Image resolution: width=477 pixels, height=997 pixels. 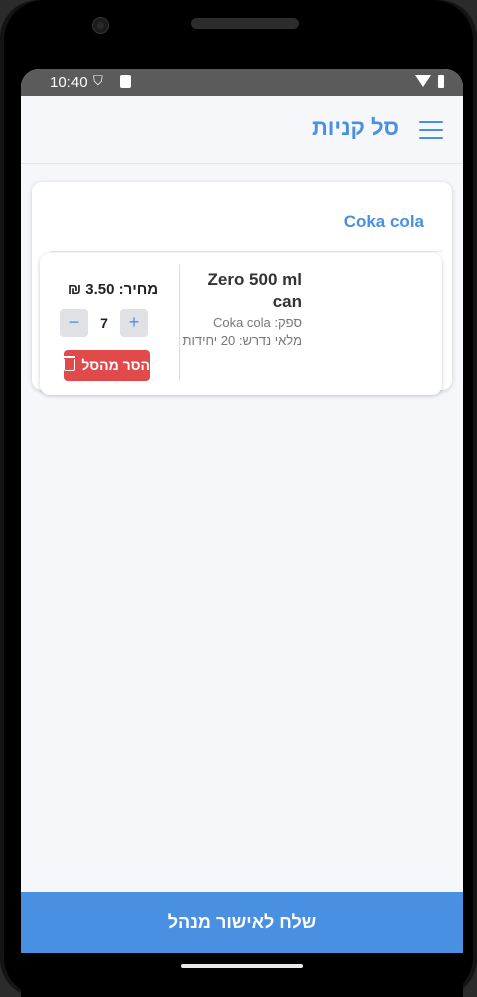 I want to click on shield-icon: ⛉, so click(x=98, y=80).